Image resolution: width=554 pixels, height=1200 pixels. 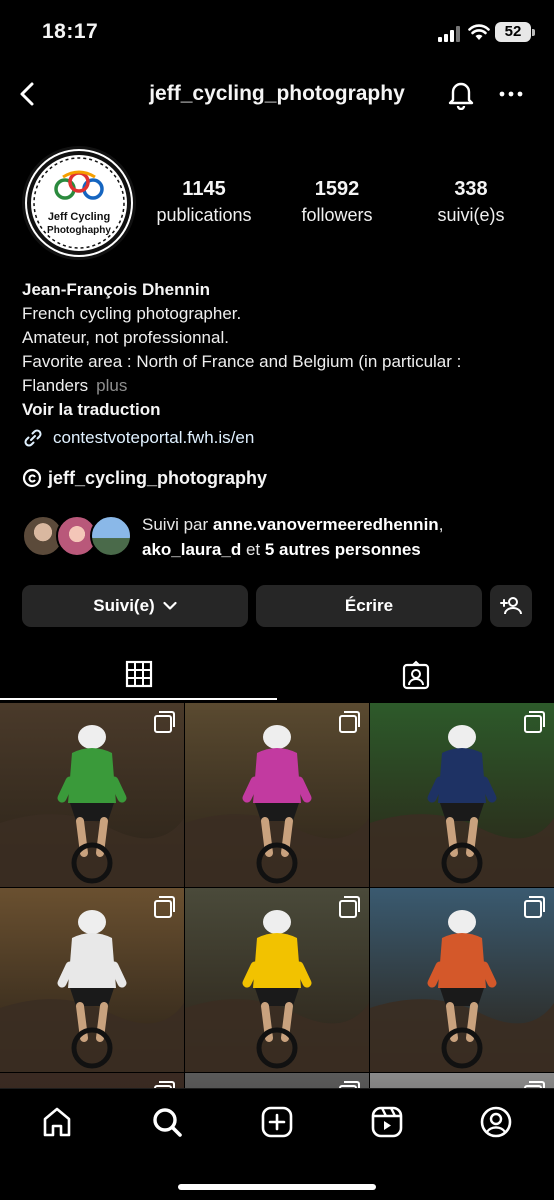 I want to click on search-icon, so click(x=167, y=1122).